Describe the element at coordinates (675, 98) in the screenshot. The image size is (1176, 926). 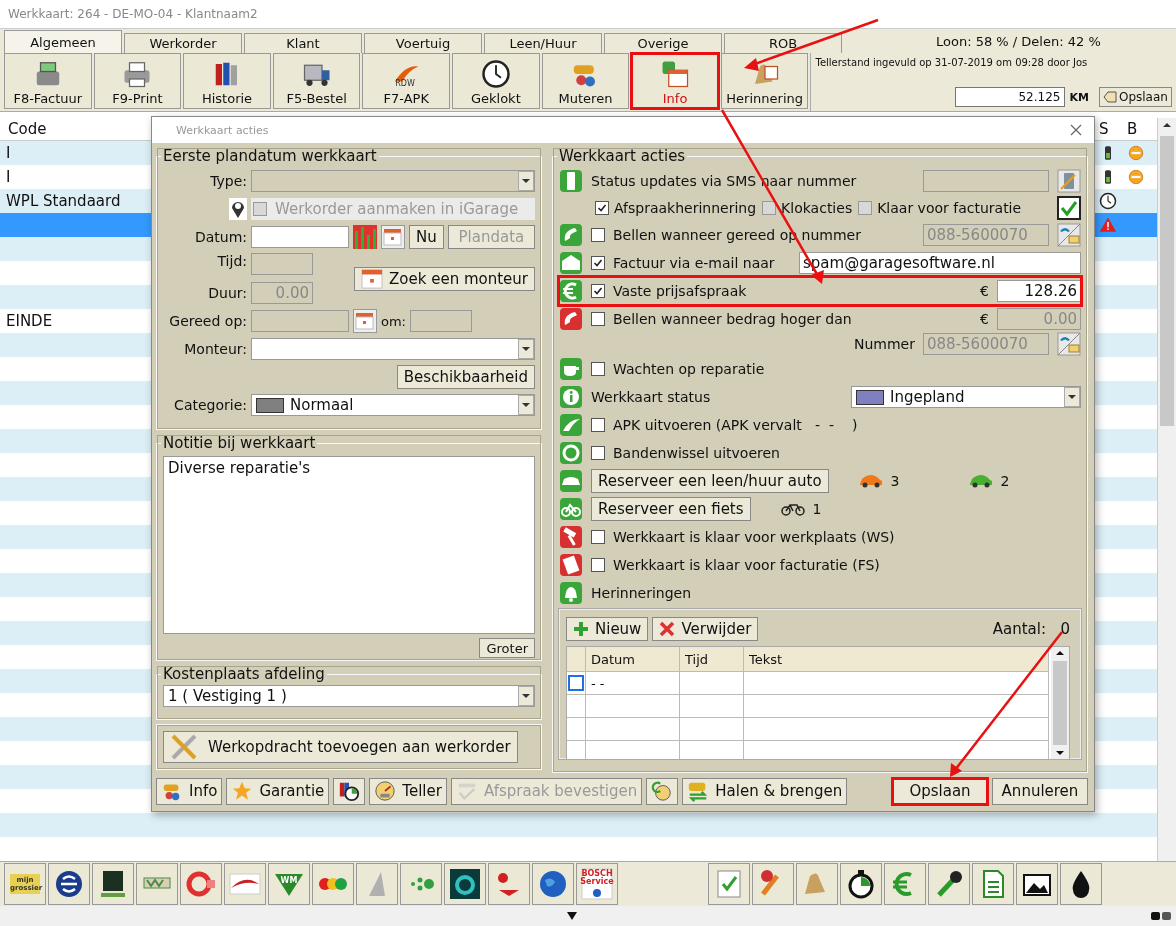
I see `button-label: Info` at that location.